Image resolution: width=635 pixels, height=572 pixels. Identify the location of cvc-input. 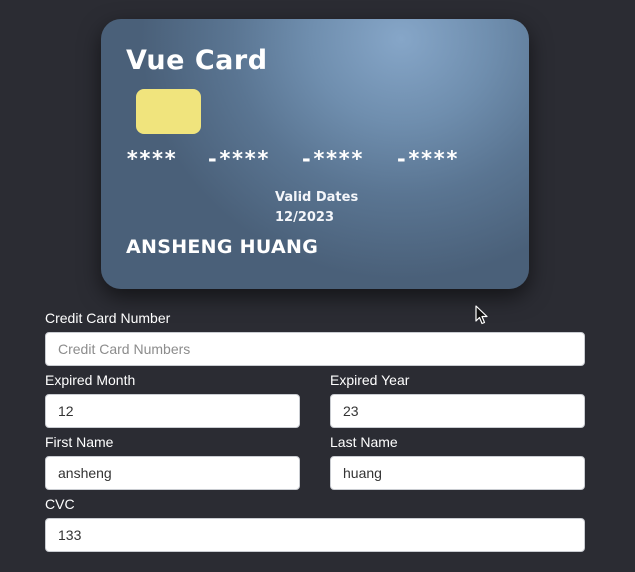
(315, 535).